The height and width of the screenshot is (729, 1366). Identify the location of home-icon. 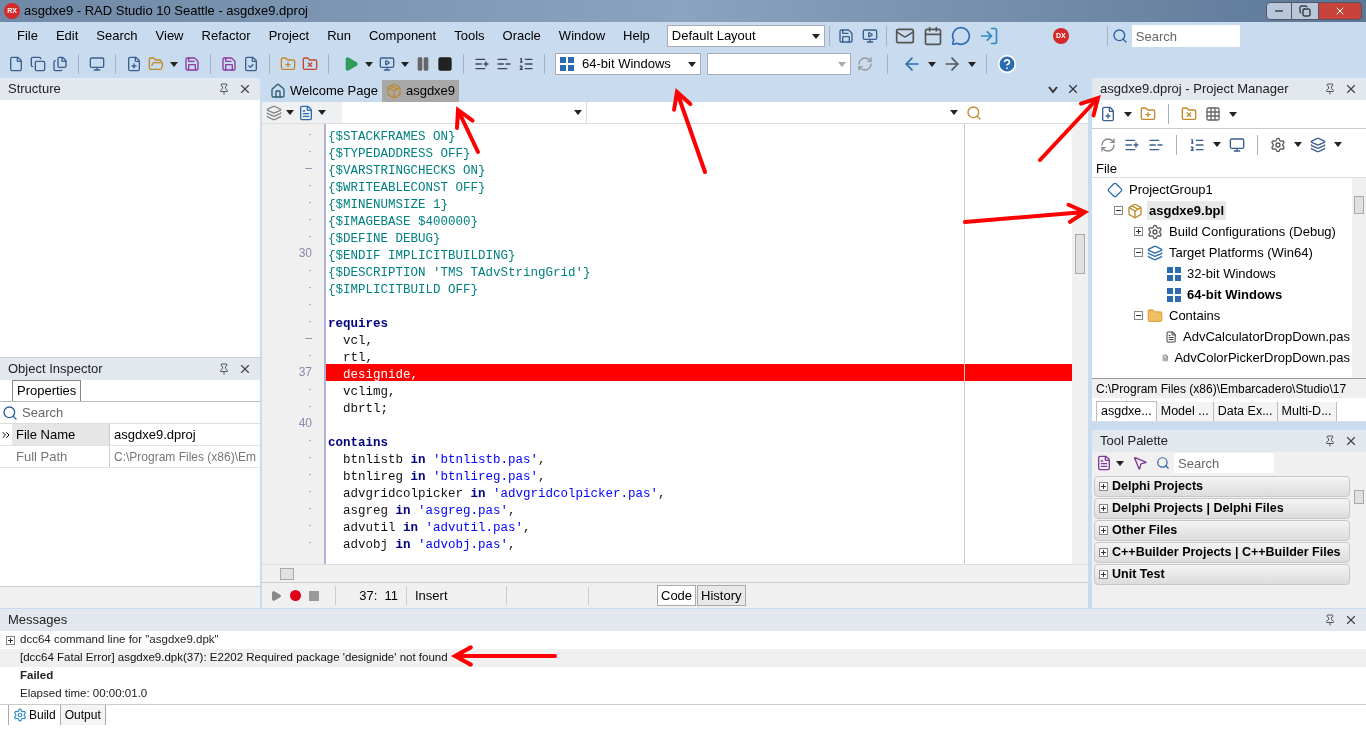
(278, 91).